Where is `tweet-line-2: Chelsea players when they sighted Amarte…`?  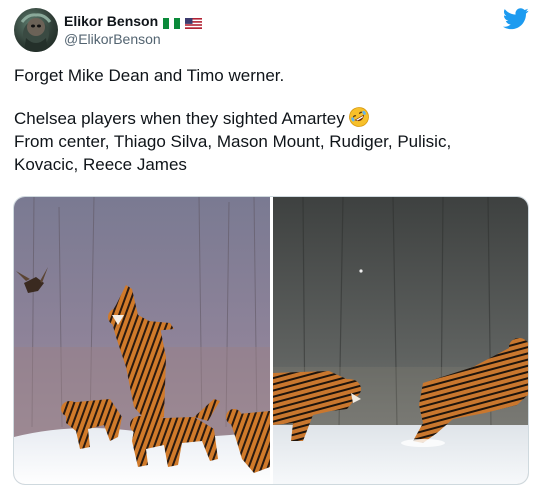
tweet-line-2: Chelsea players when they sighted Amarte… is located at coordinates (179, 118).